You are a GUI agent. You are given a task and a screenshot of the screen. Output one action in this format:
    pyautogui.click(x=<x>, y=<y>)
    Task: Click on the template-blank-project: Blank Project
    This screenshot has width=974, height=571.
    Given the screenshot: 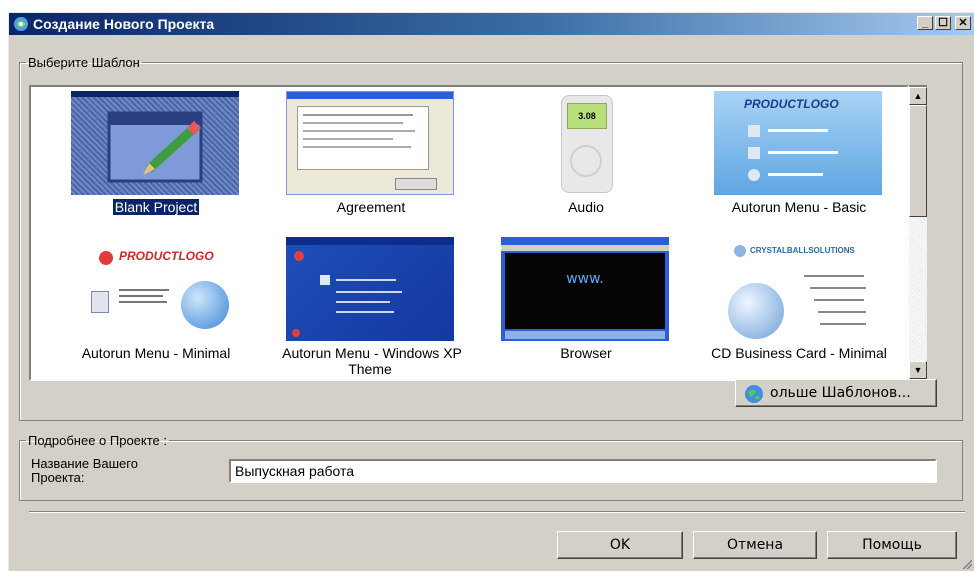 What is the action you would take?
    pyautogui.click(x=156, y=166)
    